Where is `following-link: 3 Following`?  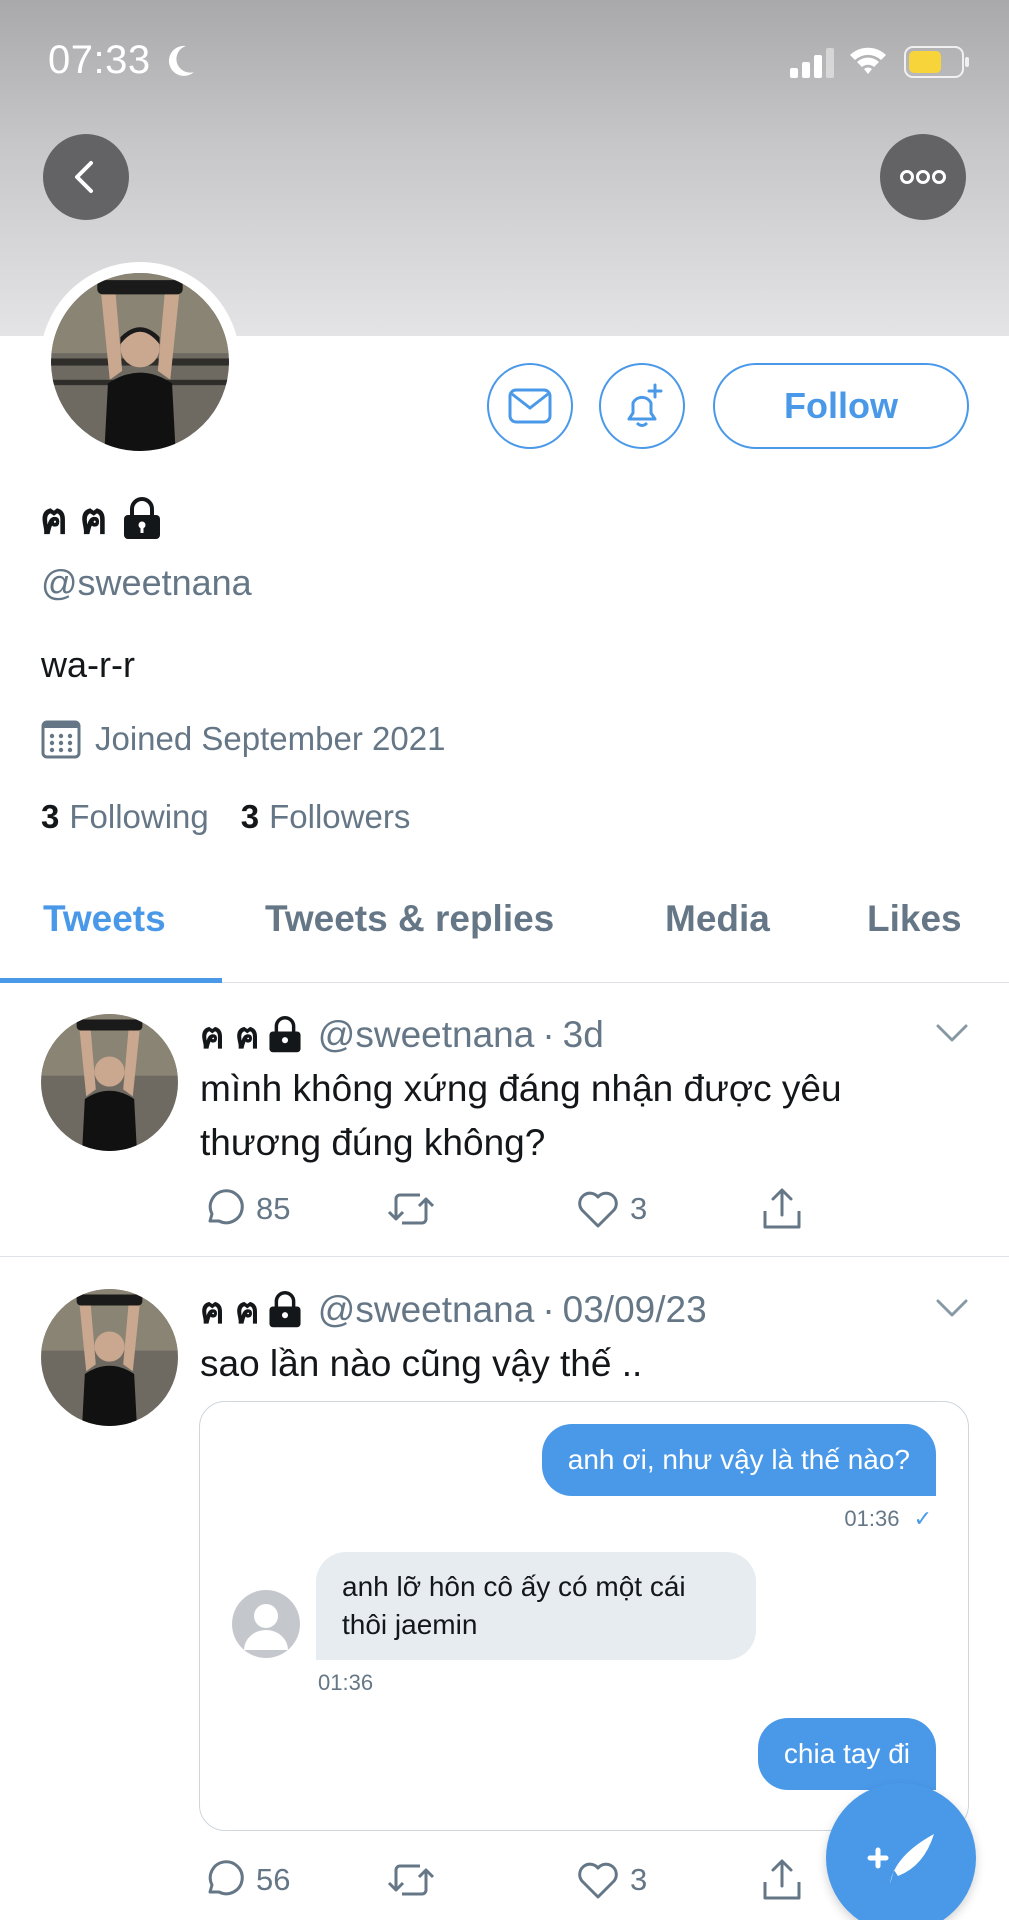 following-link: 3 Following is located at coordinates (125, 817).